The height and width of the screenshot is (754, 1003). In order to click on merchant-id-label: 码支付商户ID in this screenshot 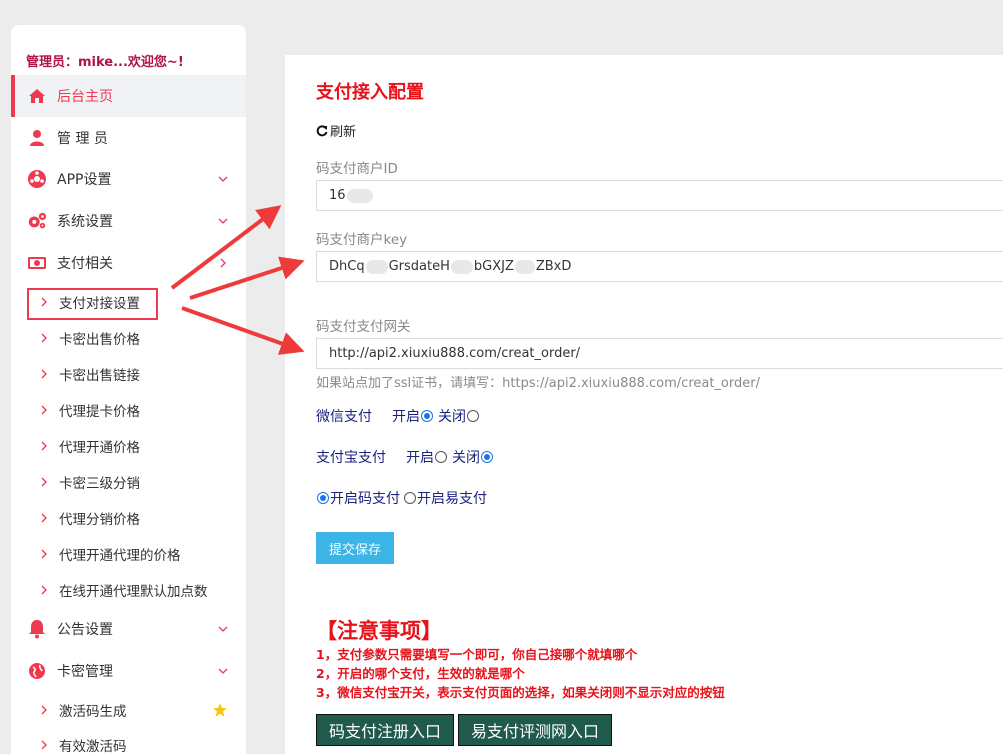, I will do `click(357, 169)`.